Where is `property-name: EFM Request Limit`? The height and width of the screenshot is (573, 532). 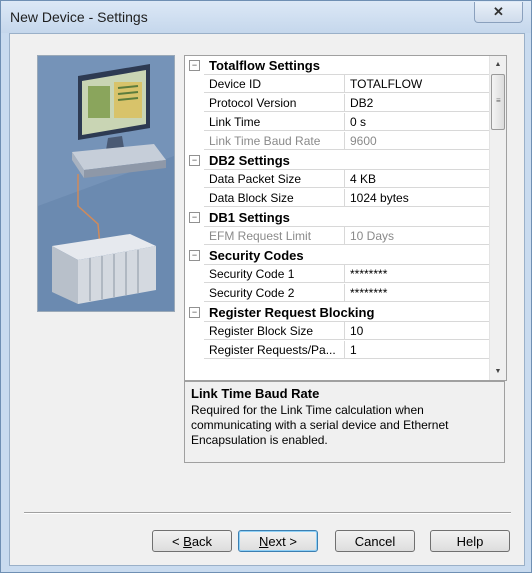 property-name: EFM Request Limit is located at coordinates (274, 236).